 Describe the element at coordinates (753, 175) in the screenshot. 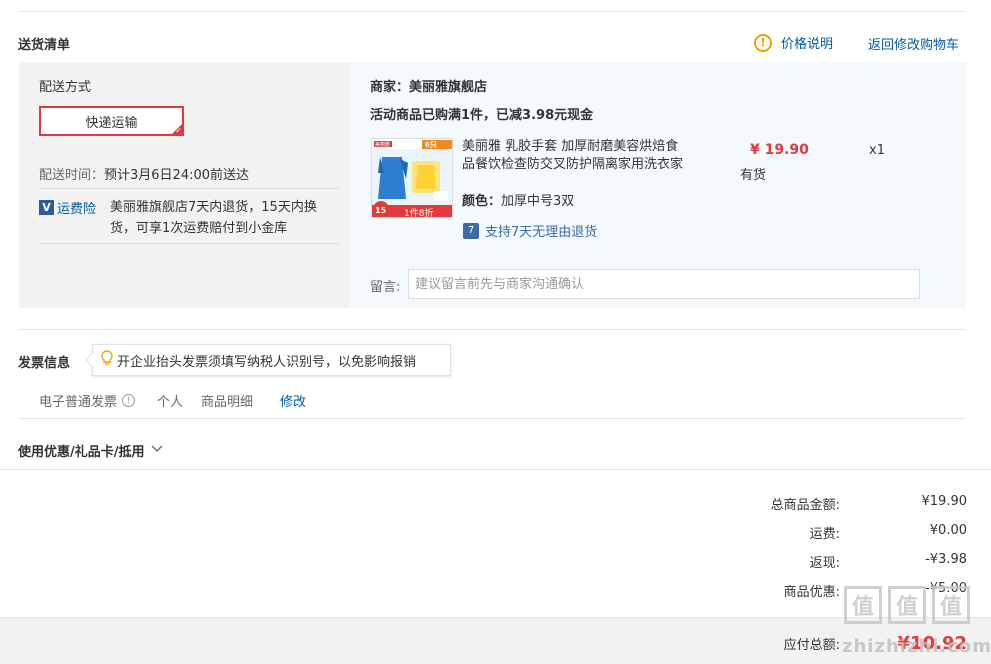

I see `product-stock: 有货` at that location.